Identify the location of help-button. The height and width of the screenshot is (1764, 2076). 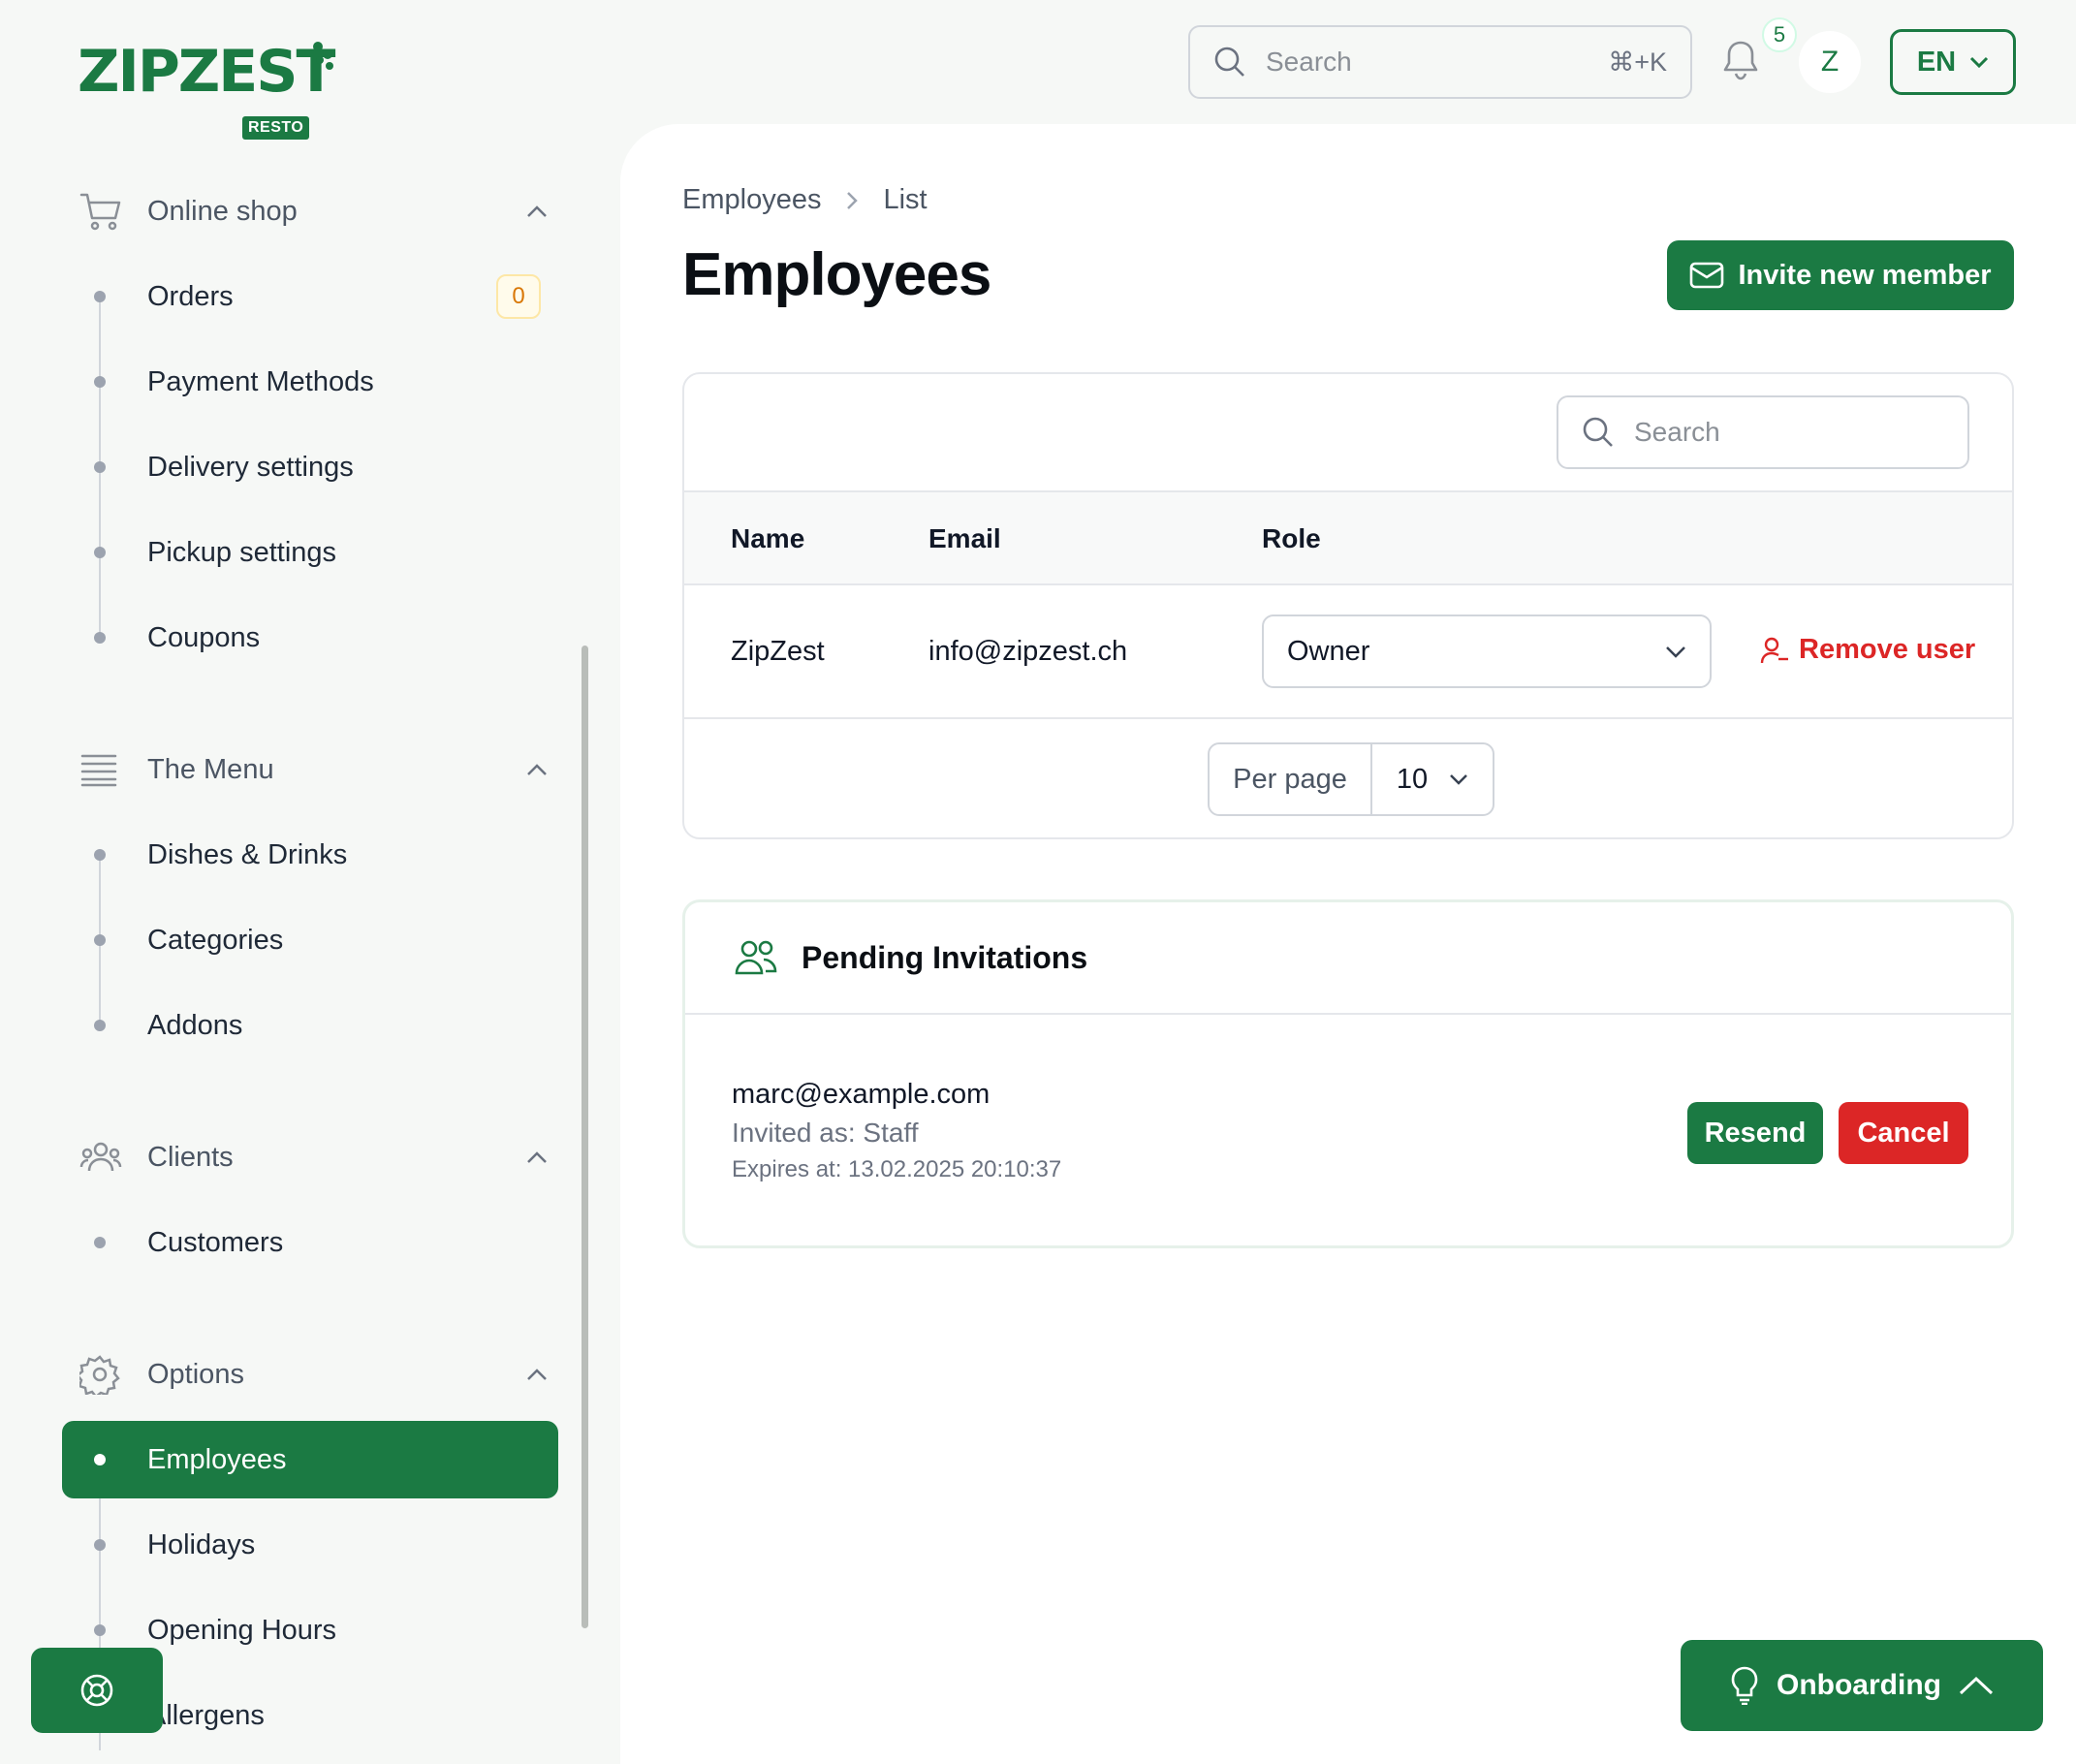
(97, 1690).